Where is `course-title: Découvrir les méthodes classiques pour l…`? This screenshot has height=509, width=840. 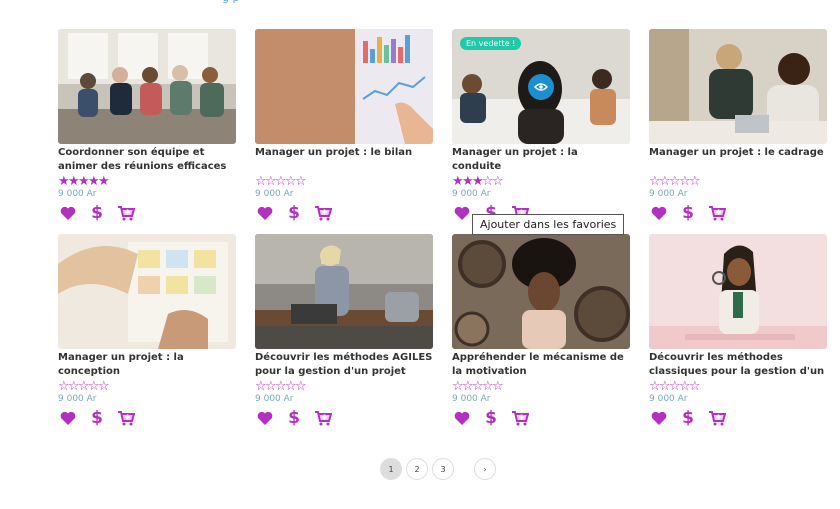 course-title: Découvrir les méthodes classiques pour l… is located at coordinates (738, 365).